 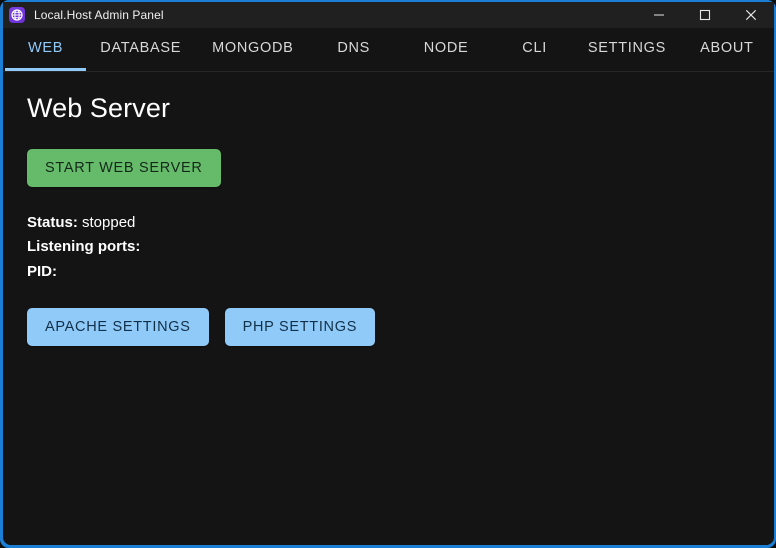 I want to click on tab-mongodb: MONGODB, so click(x=252, y=49).